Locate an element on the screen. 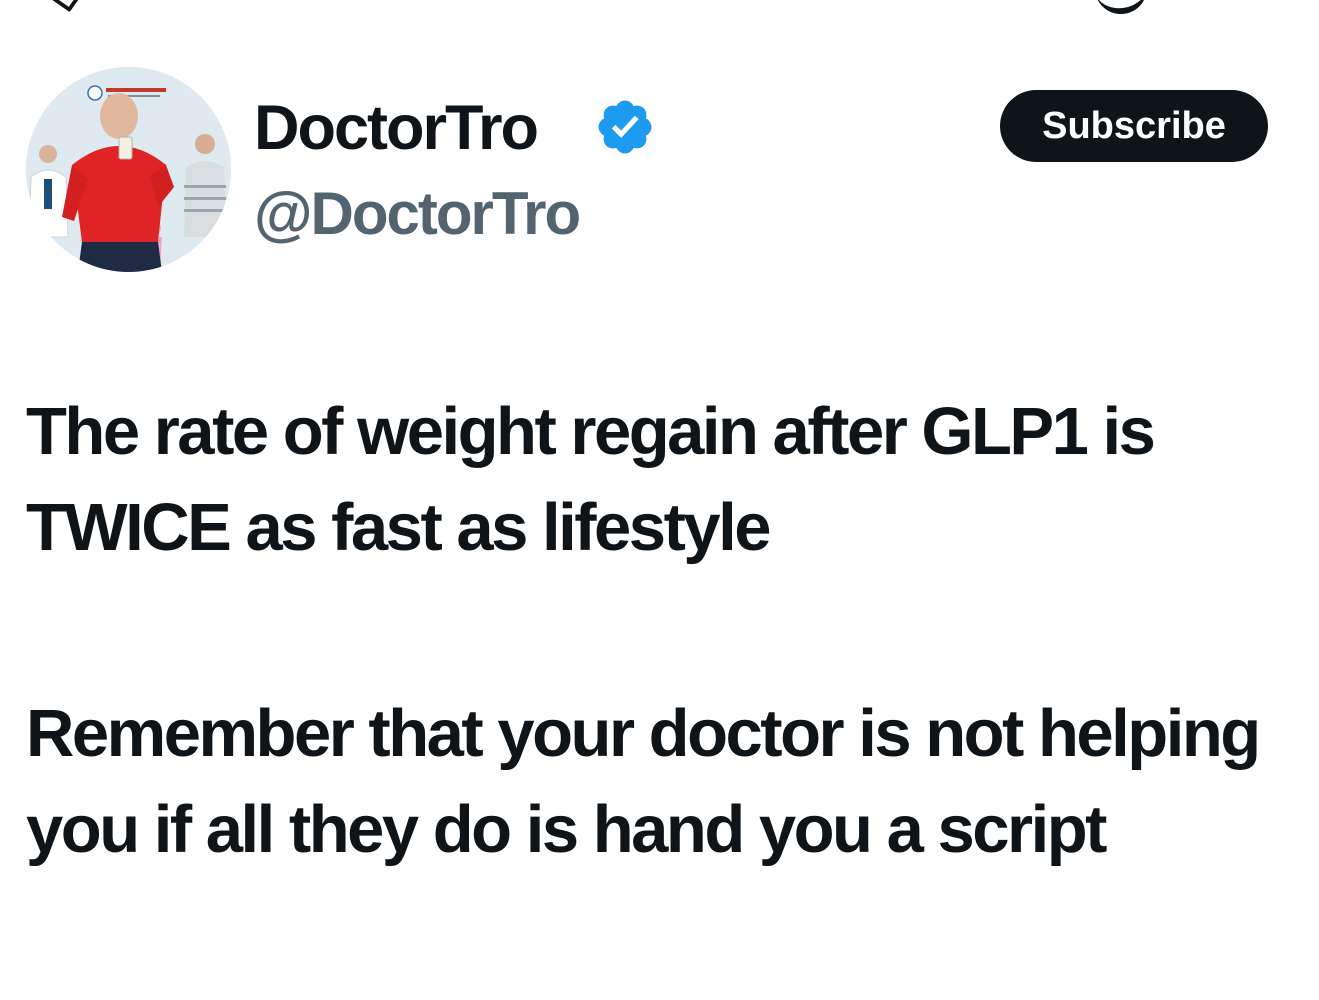 The height and width of the screenshot is (1000, 1319). author-display-name: DoctorTro is located at coordinates (396, 128).